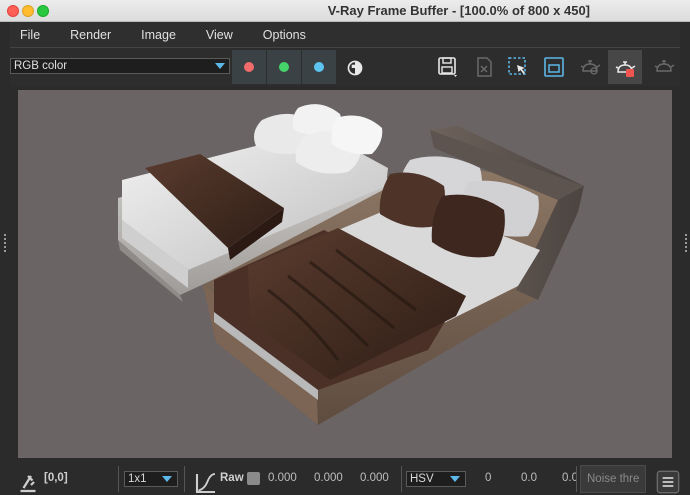  I want to click on menu-bar: File Render Image View Options, so click(345, 35).